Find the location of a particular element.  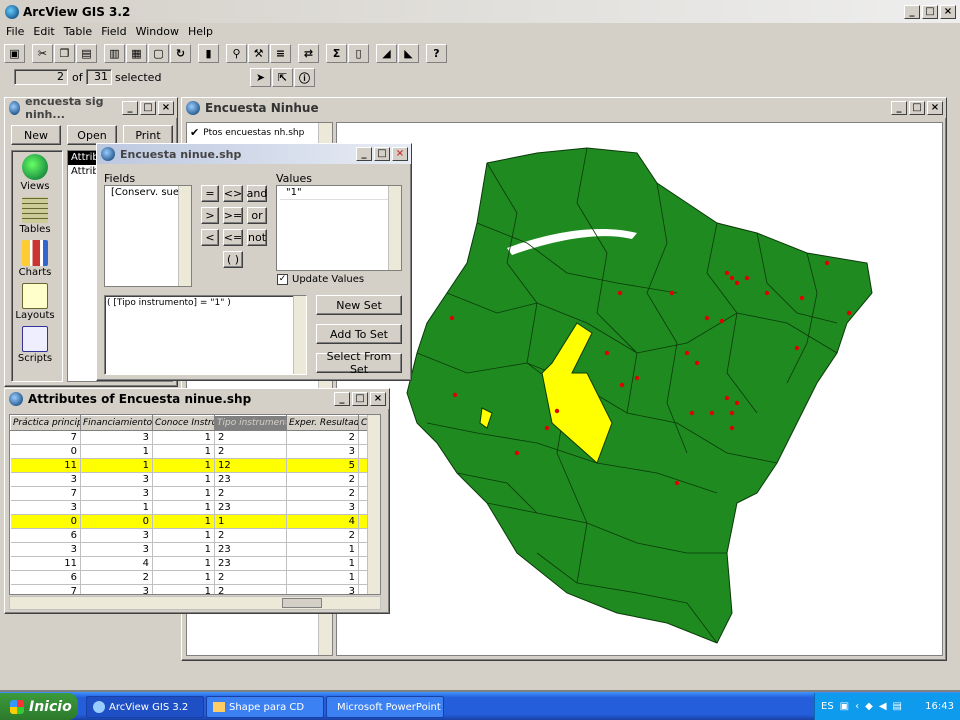

new-button: New is located at coordinates (36, 135).